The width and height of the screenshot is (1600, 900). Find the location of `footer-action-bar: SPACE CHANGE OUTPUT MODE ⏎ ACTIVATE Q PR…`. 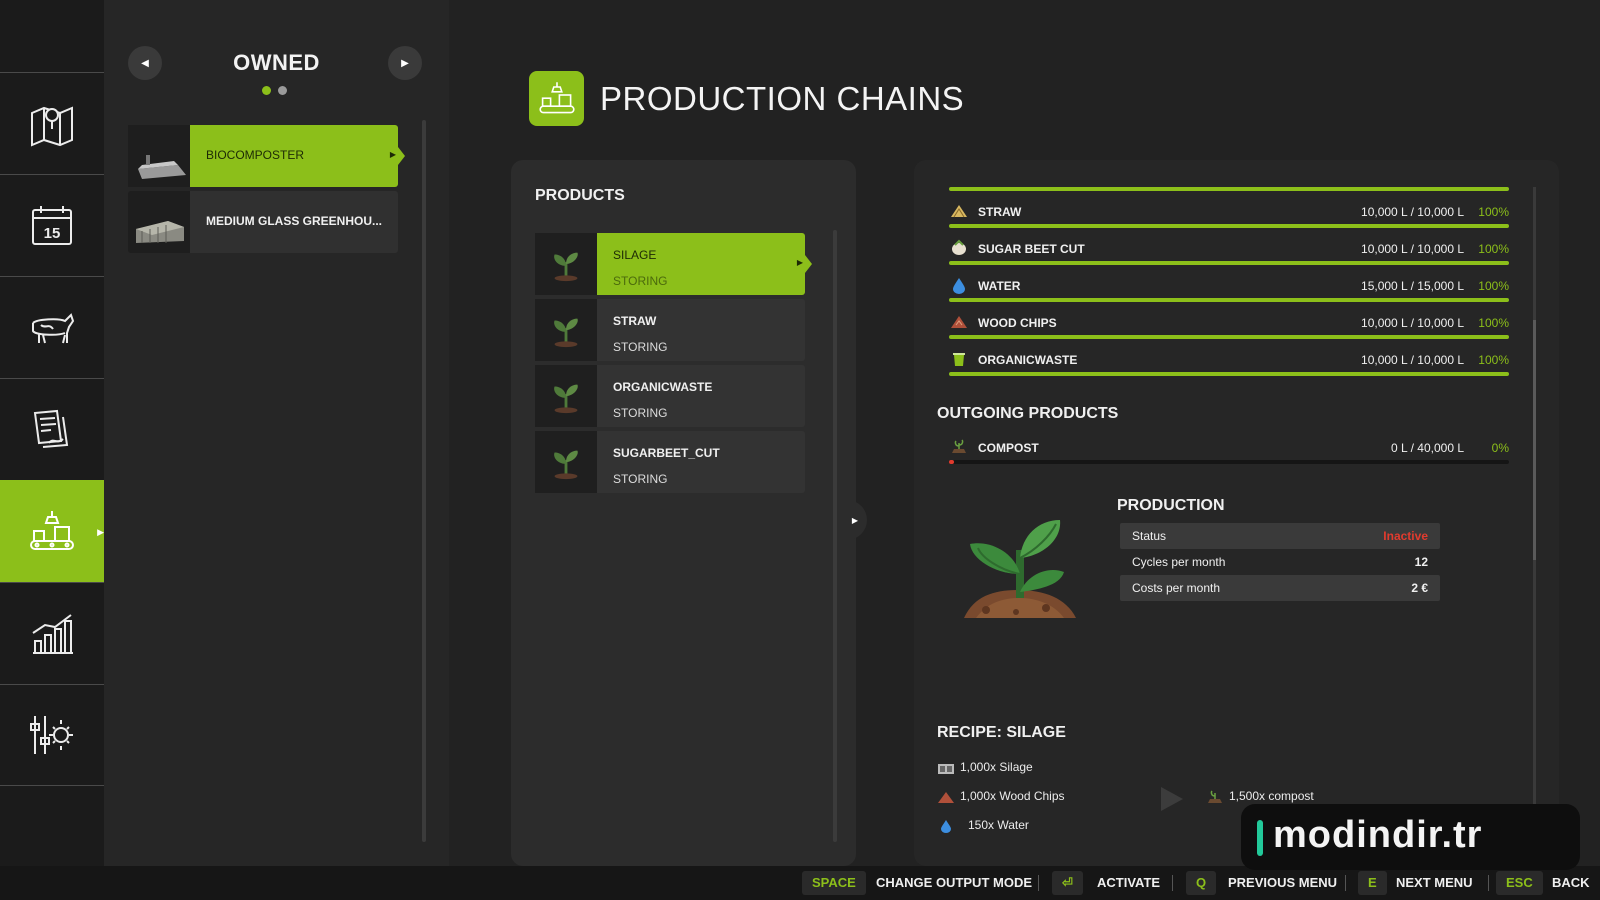

footer-action-bar: SPACE CHANGE OUTPUT MODE ⏎ ACTIVATE Q PR… is located at coordinates (800, 883).